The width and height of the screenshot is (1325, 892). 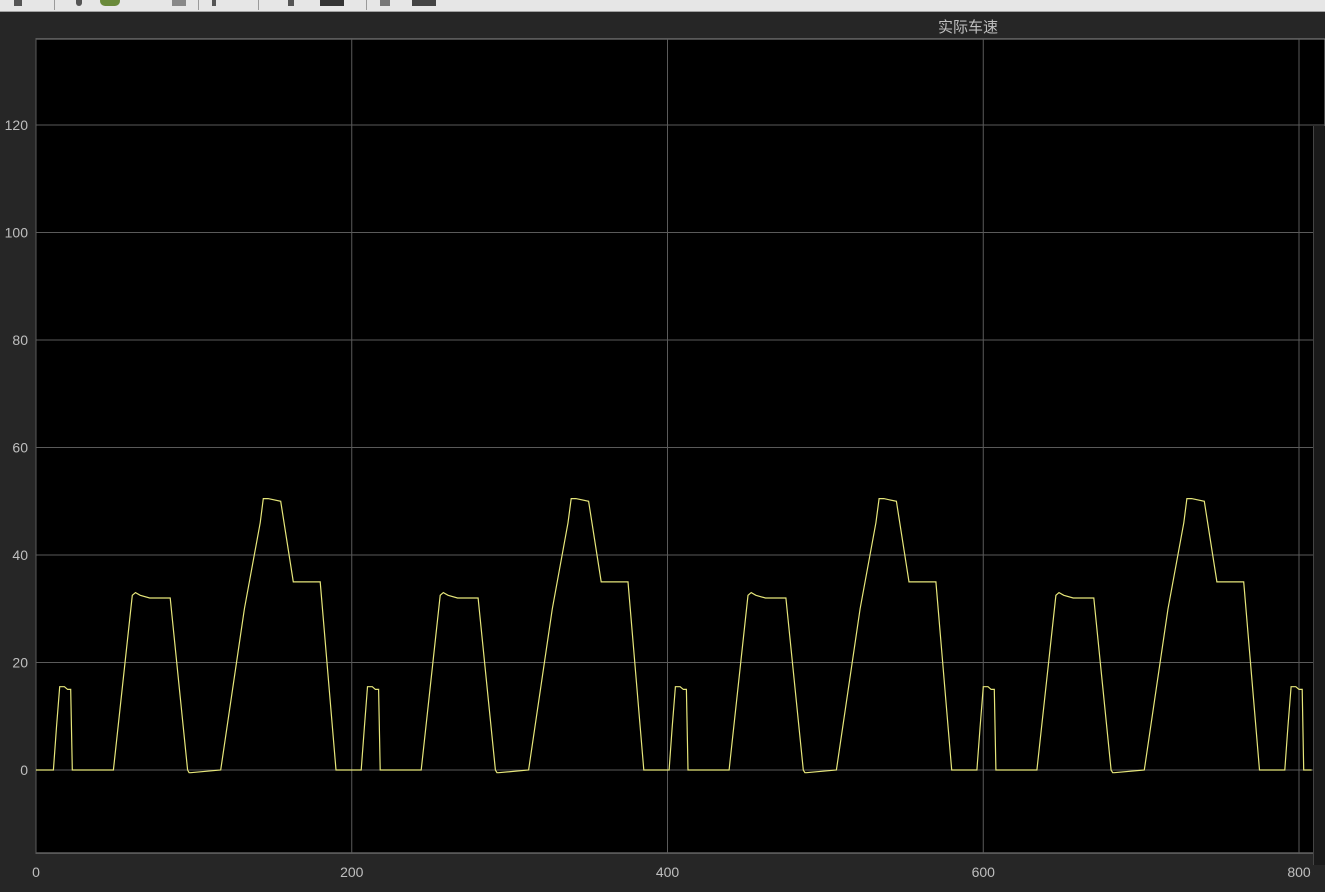 I want to click on x-tick-label: 200, so click(x=352, y=872).